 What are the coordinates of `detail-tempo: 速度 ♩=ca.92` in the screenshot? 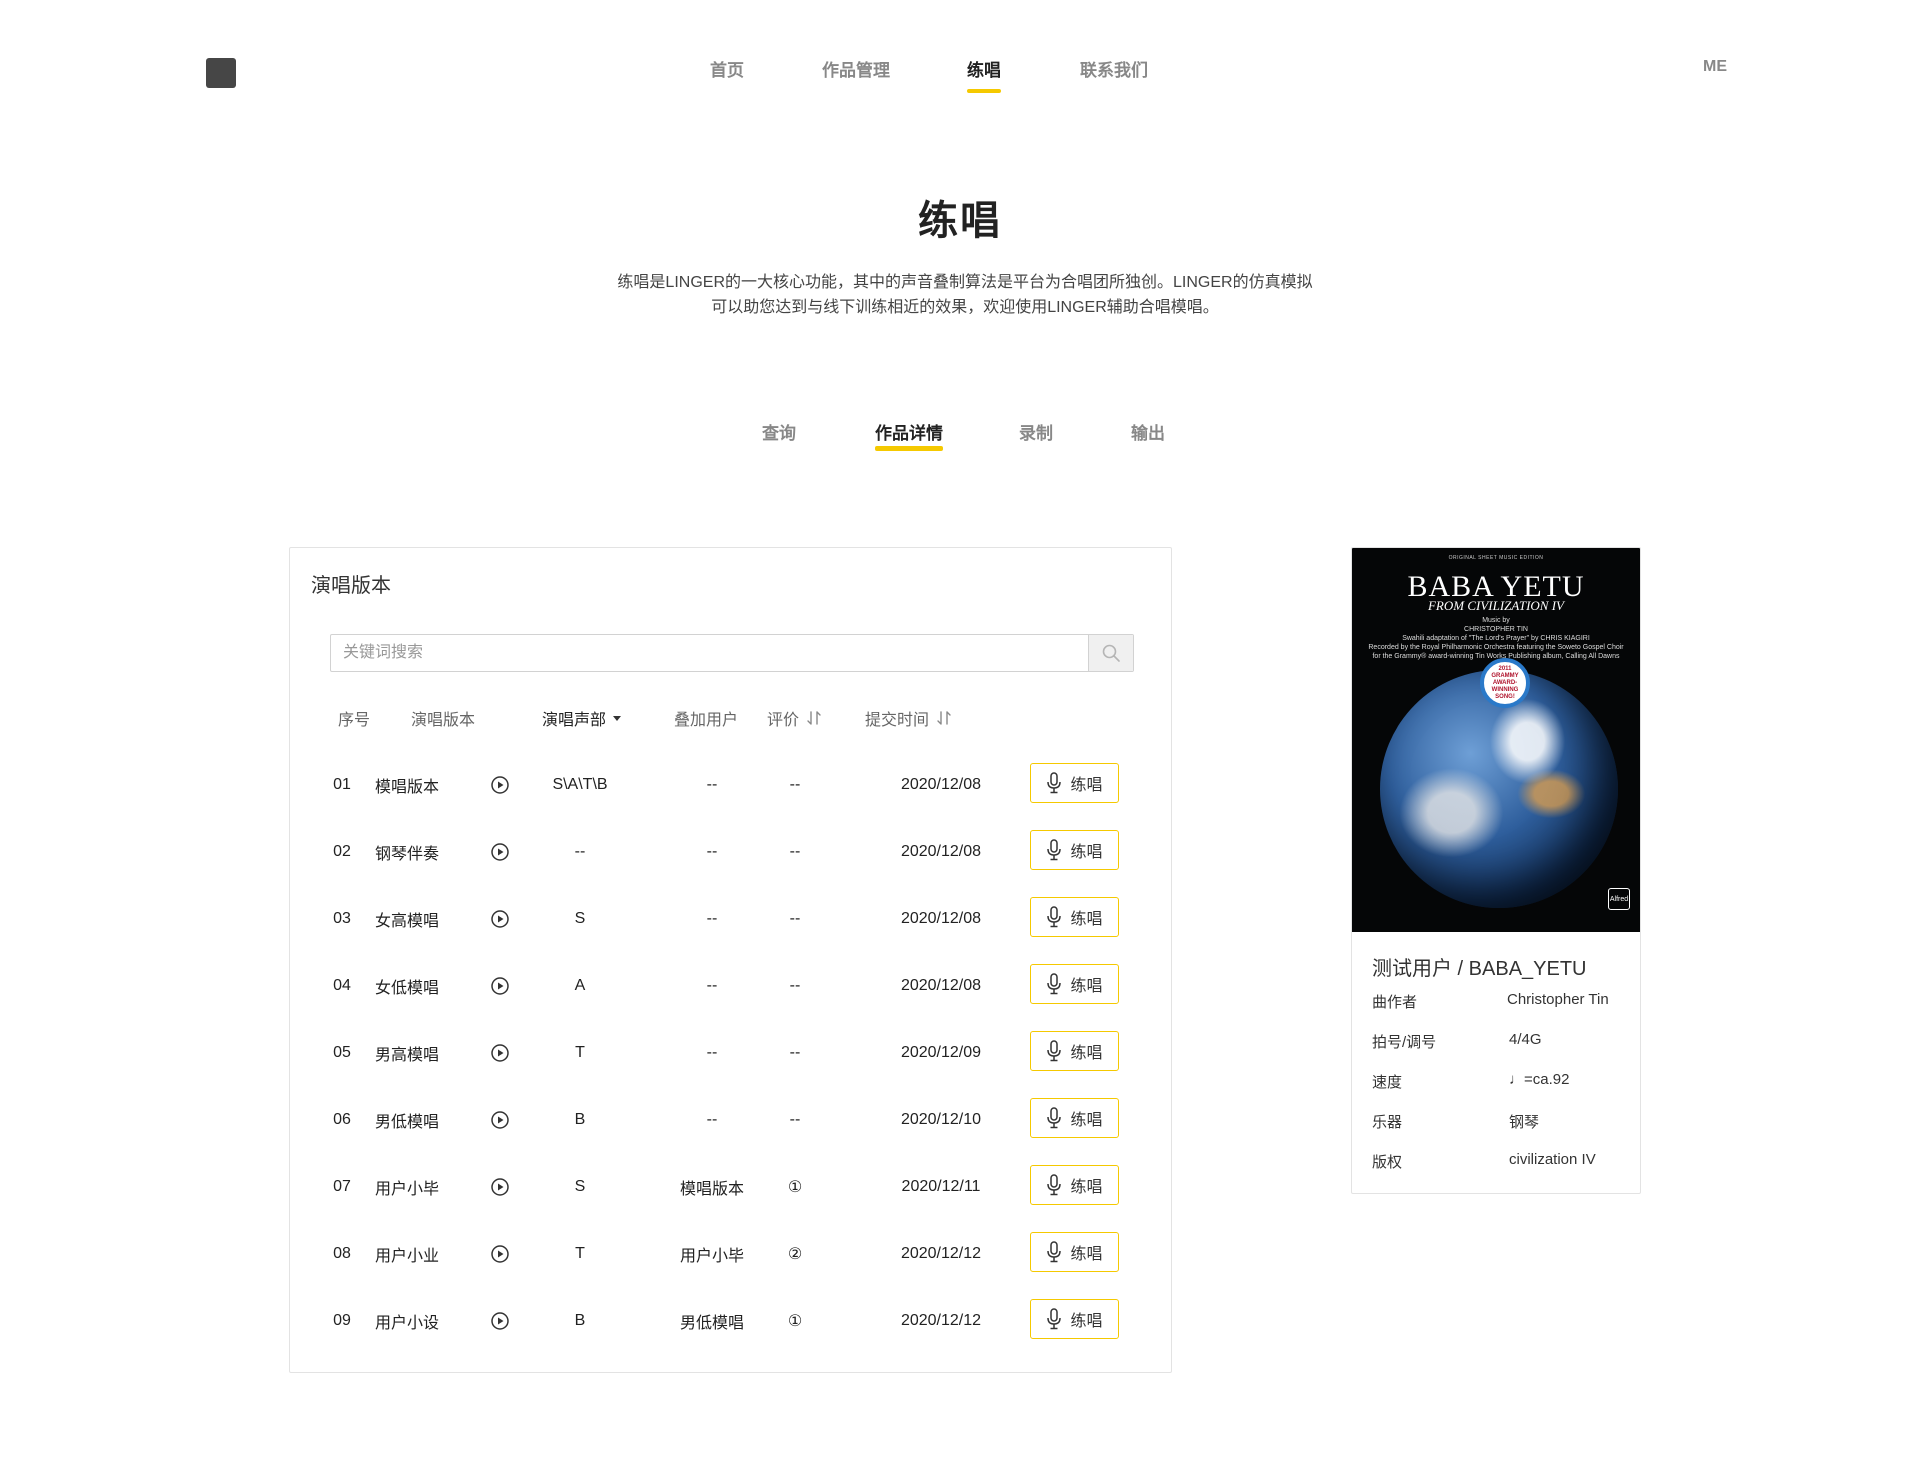 It's located at (1497, 1083).